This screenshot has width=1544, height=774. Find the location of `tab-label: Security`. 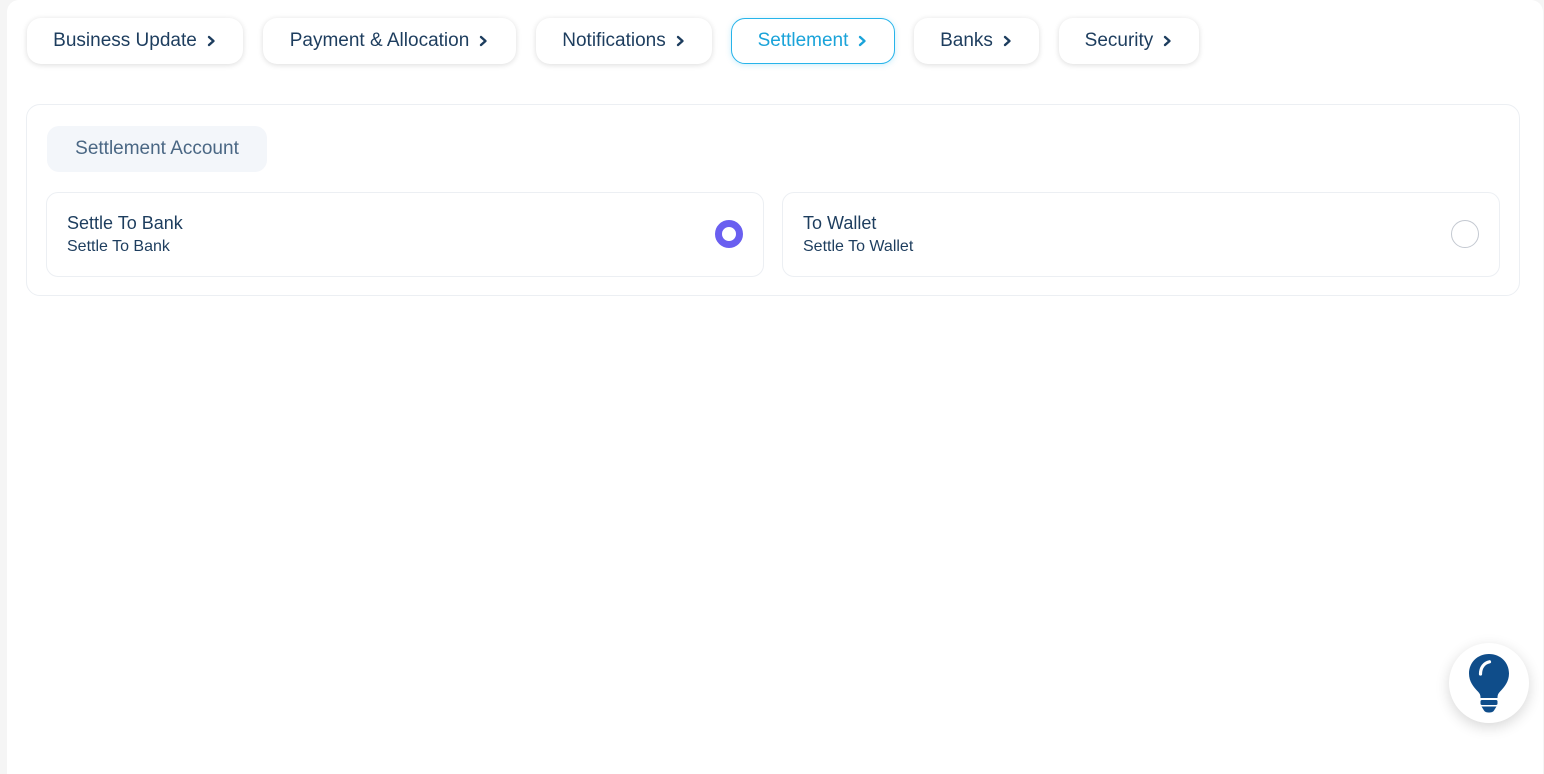

tab-label: Security is located at coordinates (1119, 40).